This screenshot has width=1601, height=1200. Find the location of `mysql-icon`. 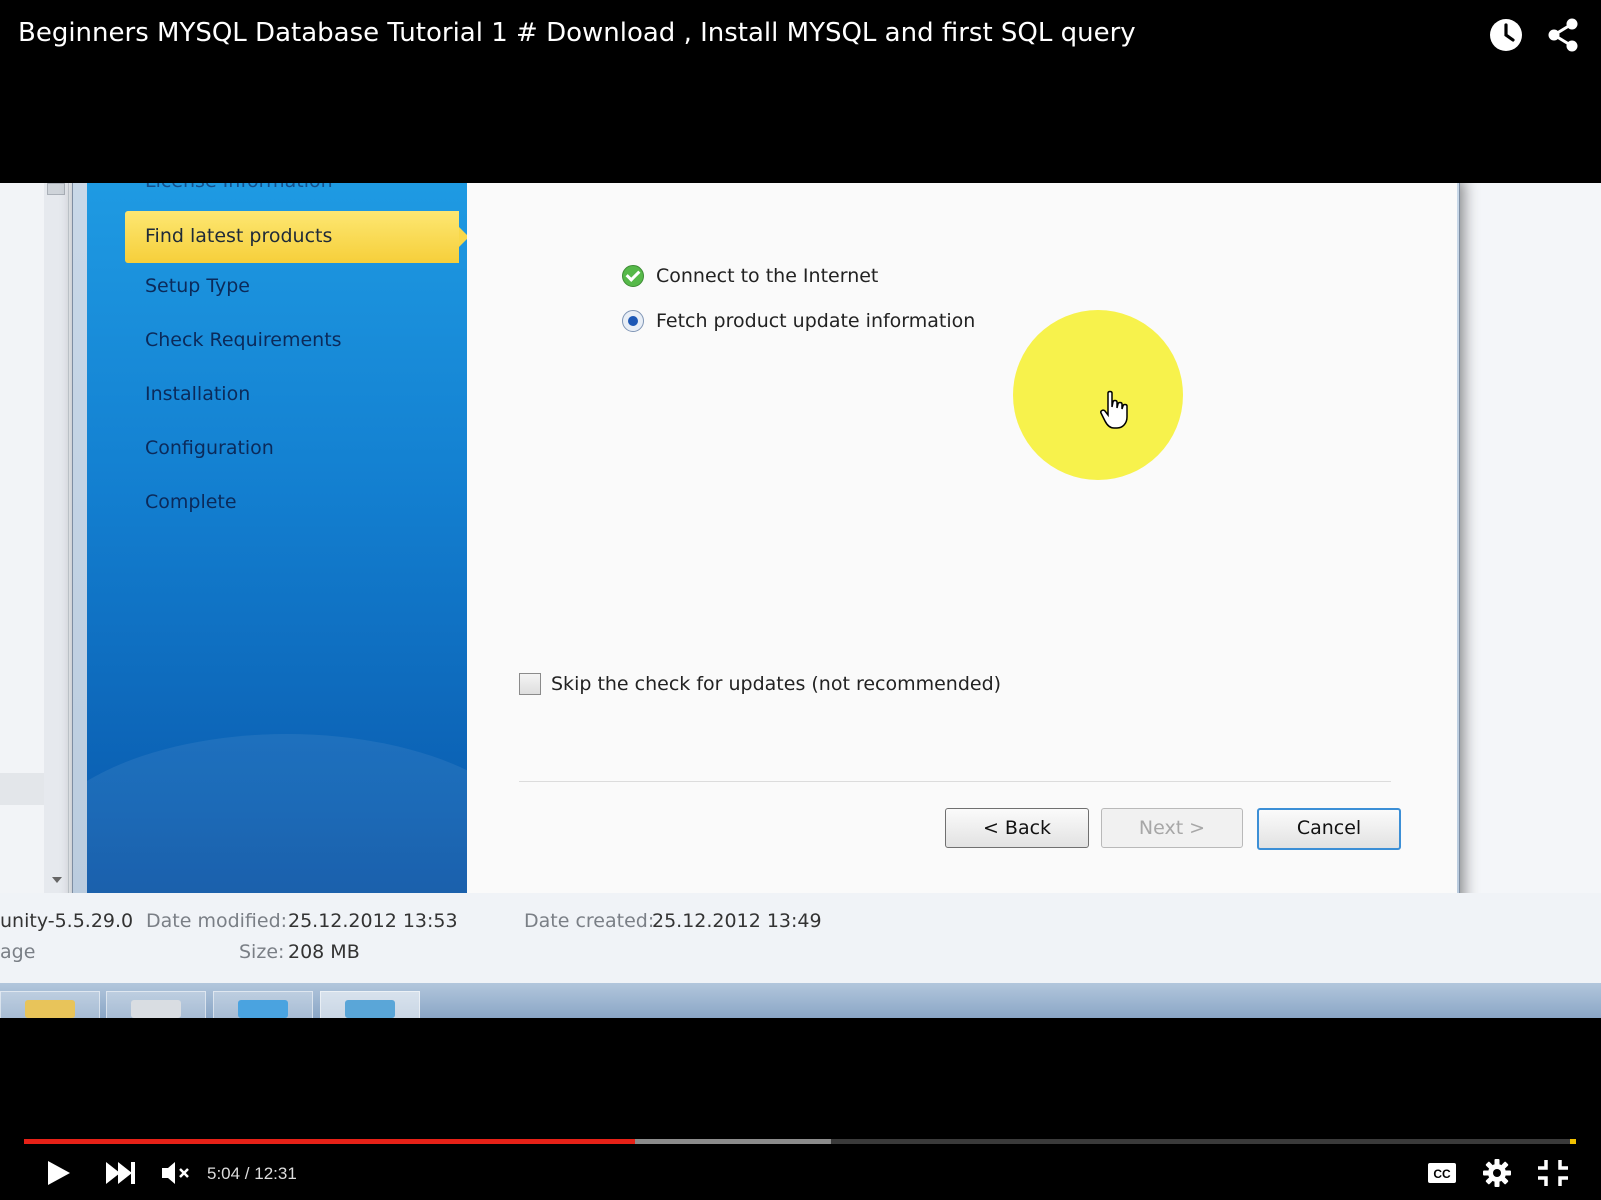

mysql-icon is located at coordinates (370, 1009).